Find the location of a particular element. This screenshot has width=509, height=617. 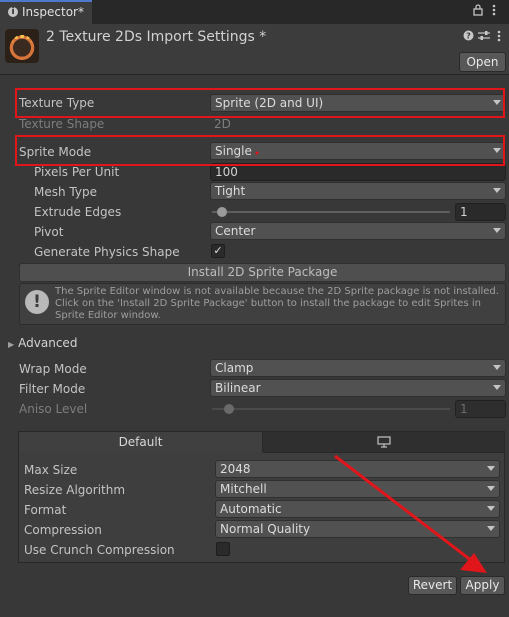

tab-standalone is located at coordinates (383, 442).